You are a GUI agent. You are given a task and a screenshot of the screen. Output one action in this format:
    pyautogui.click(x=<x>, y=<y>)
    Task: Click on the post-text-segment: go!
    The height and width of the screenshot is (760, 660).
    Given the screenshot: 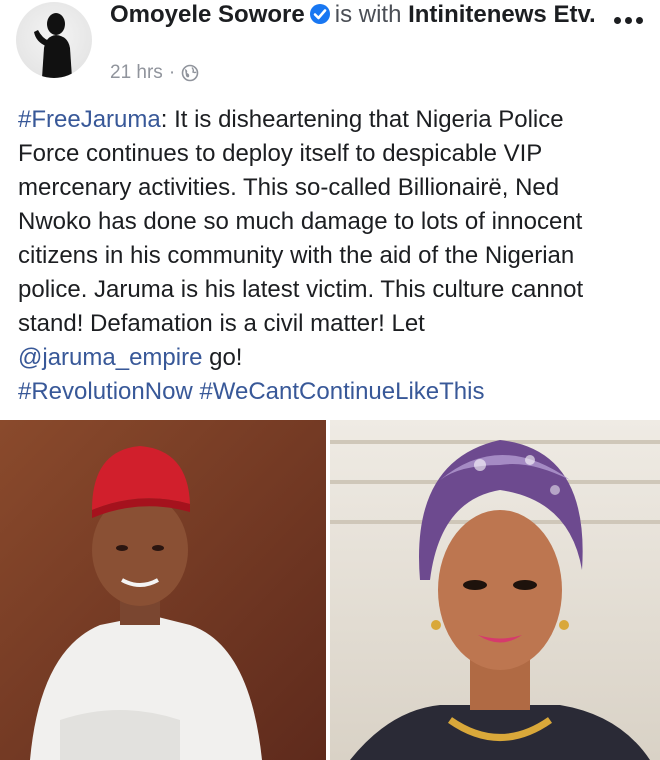 What is the action you would take?
    pyautogui.click(x=222, y=357)
    